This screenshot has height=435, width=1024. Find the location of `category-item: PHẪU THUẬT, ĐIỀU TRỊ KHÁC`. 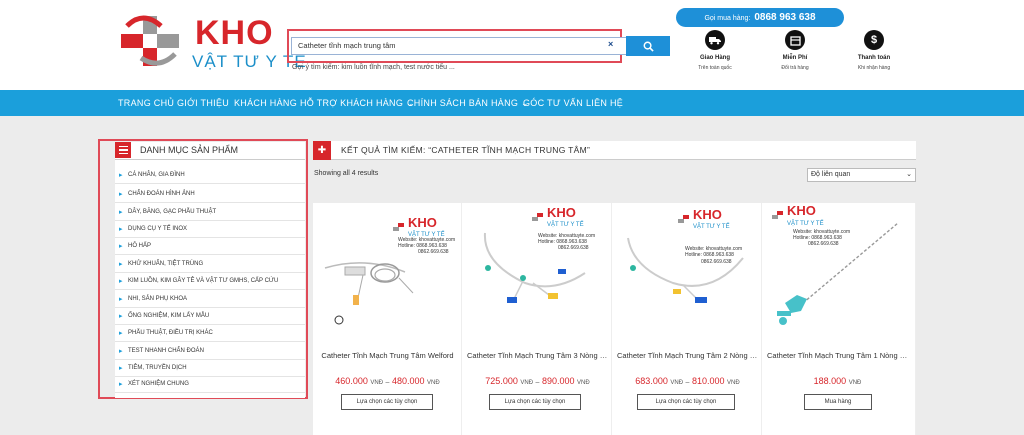

category-item: PHẪU THUẬT, ĐIỀU TRỊ KHÁC is located at coordinates (210, 333).